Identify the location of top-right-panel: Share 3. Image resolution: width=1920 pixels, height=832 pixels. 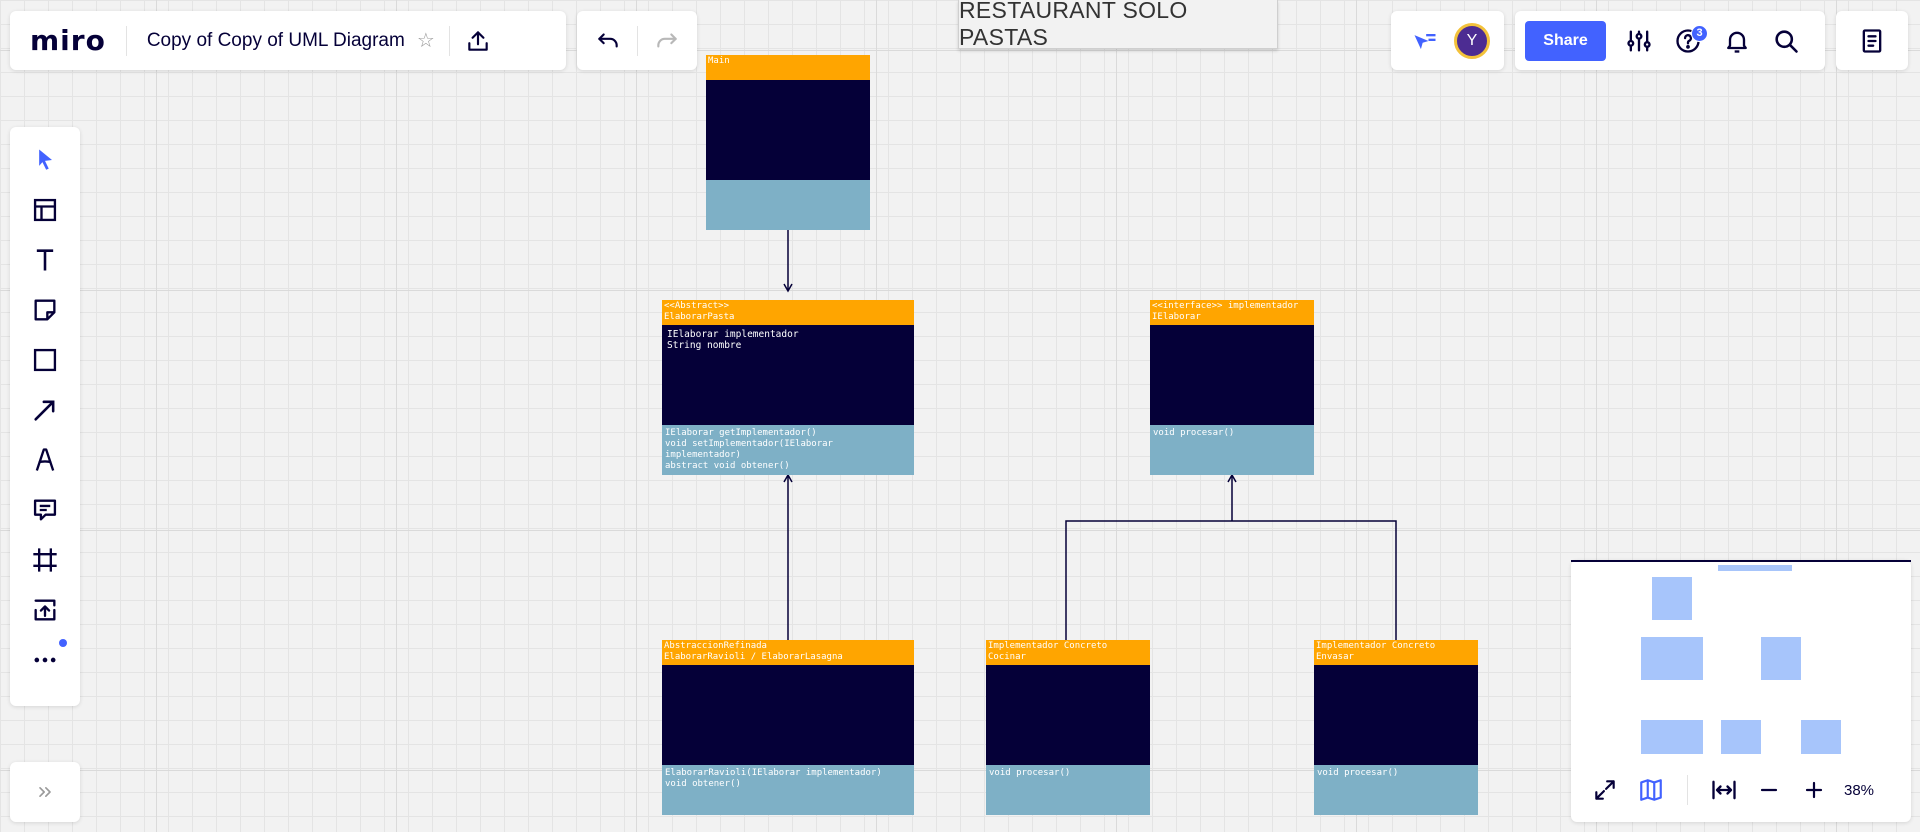
(1670, 40).